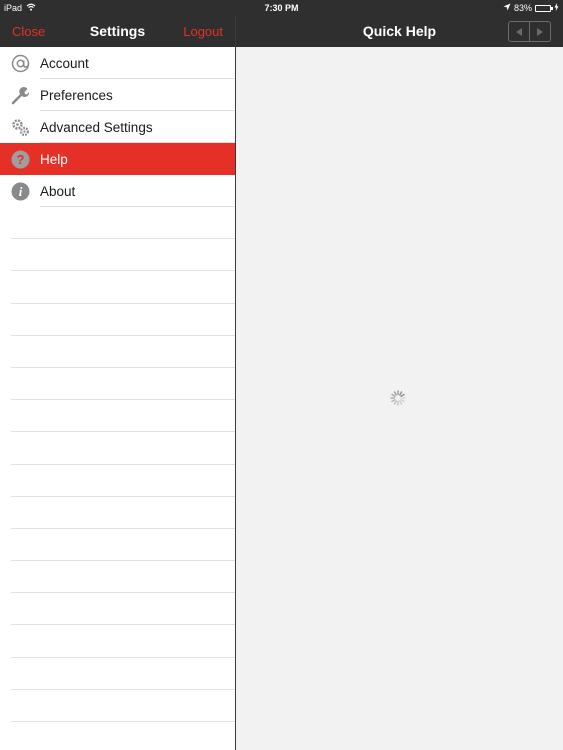 This screenshot has width=563, height=750. I want to click on menu-item-about: i About, so click(117, 191).